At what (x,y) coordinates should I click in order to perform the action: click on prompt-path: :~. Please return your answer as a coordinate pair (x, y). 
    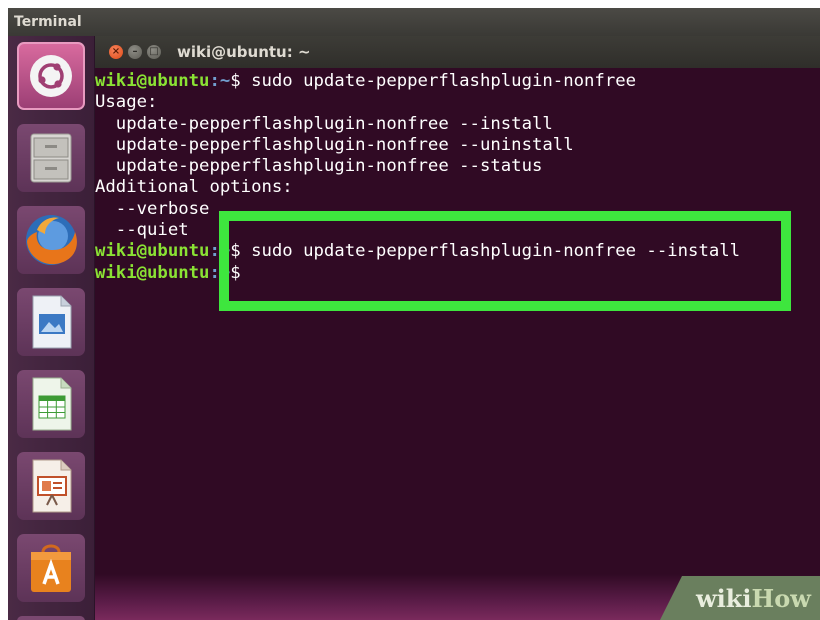
    Looking at the image, I should click on (220, 81).